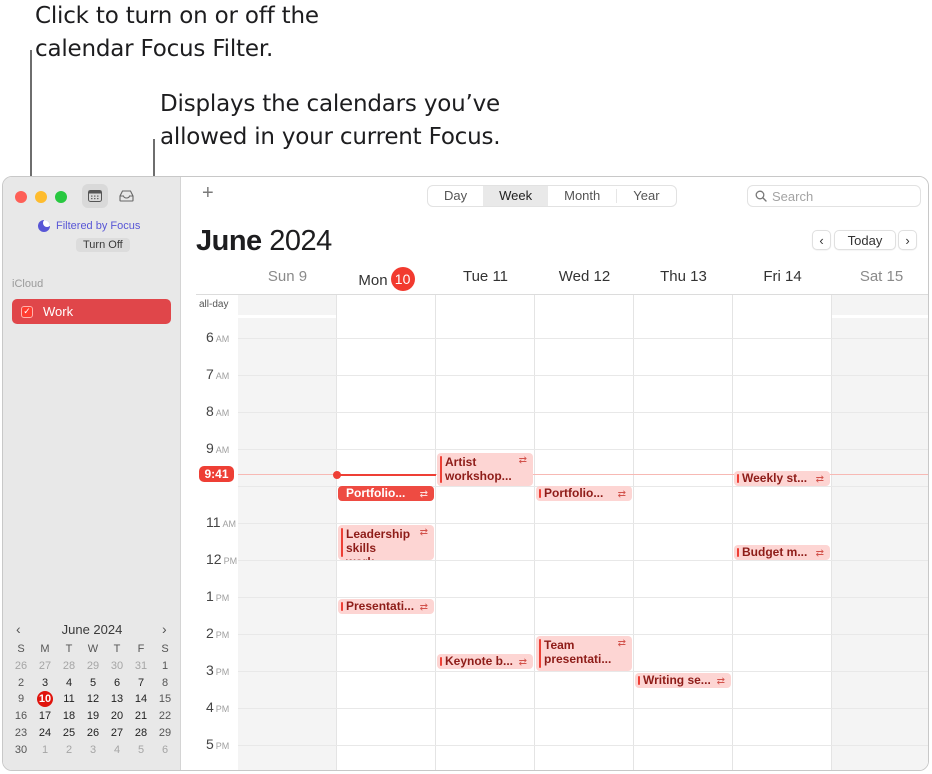 Image resolution: width=932 pixels, height=774 pixels. What do you see at coordinates (141, 733) in the screenshot?
I see `mini-calendar-day: 28` at bounding box center [141, 733].